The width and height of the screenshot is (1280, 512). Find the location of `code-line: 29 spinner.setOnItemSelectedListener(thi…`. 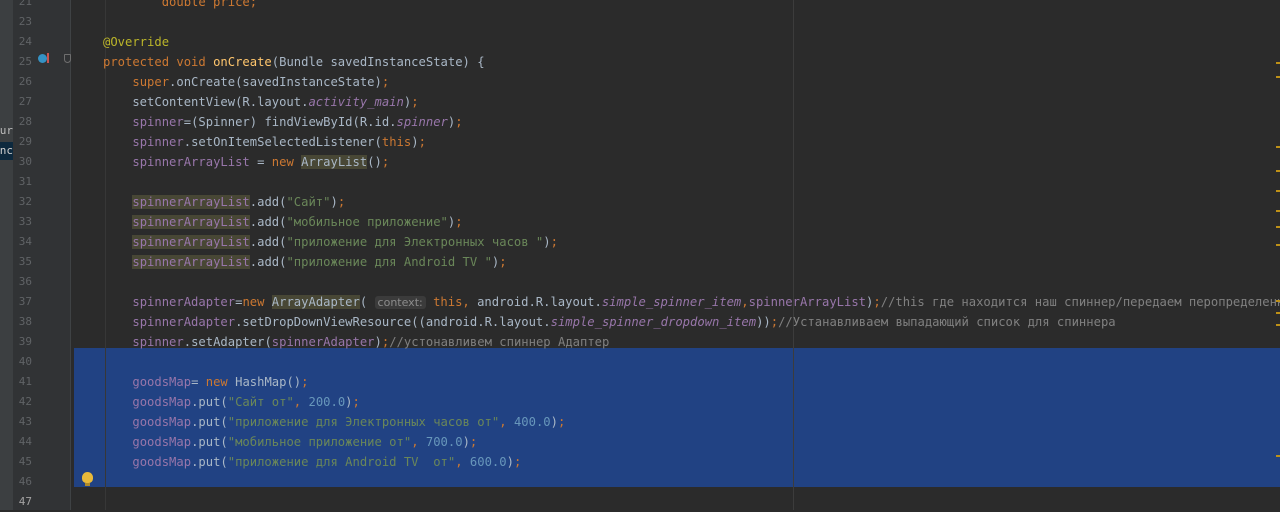

code-line: 29 spinner.setOnItemSelectedListener(thi… is located at coordinates (640, 142).